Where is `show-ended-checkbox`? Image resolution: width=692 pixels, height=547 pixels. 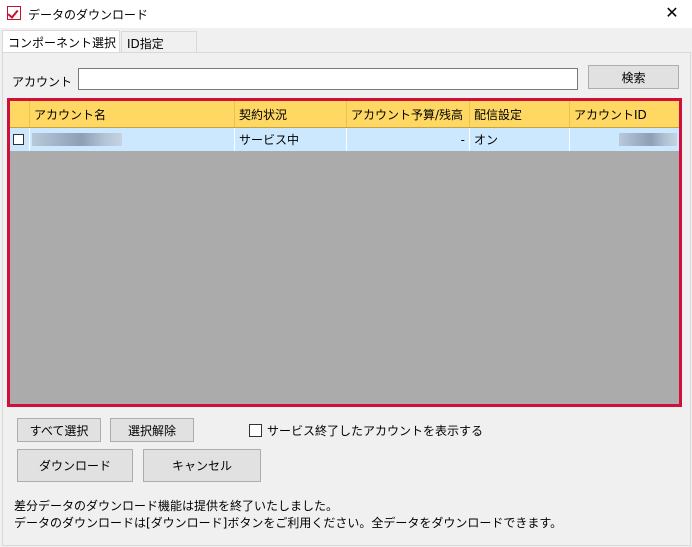 show-ended-checkbox is located at coordinates (255, 430).